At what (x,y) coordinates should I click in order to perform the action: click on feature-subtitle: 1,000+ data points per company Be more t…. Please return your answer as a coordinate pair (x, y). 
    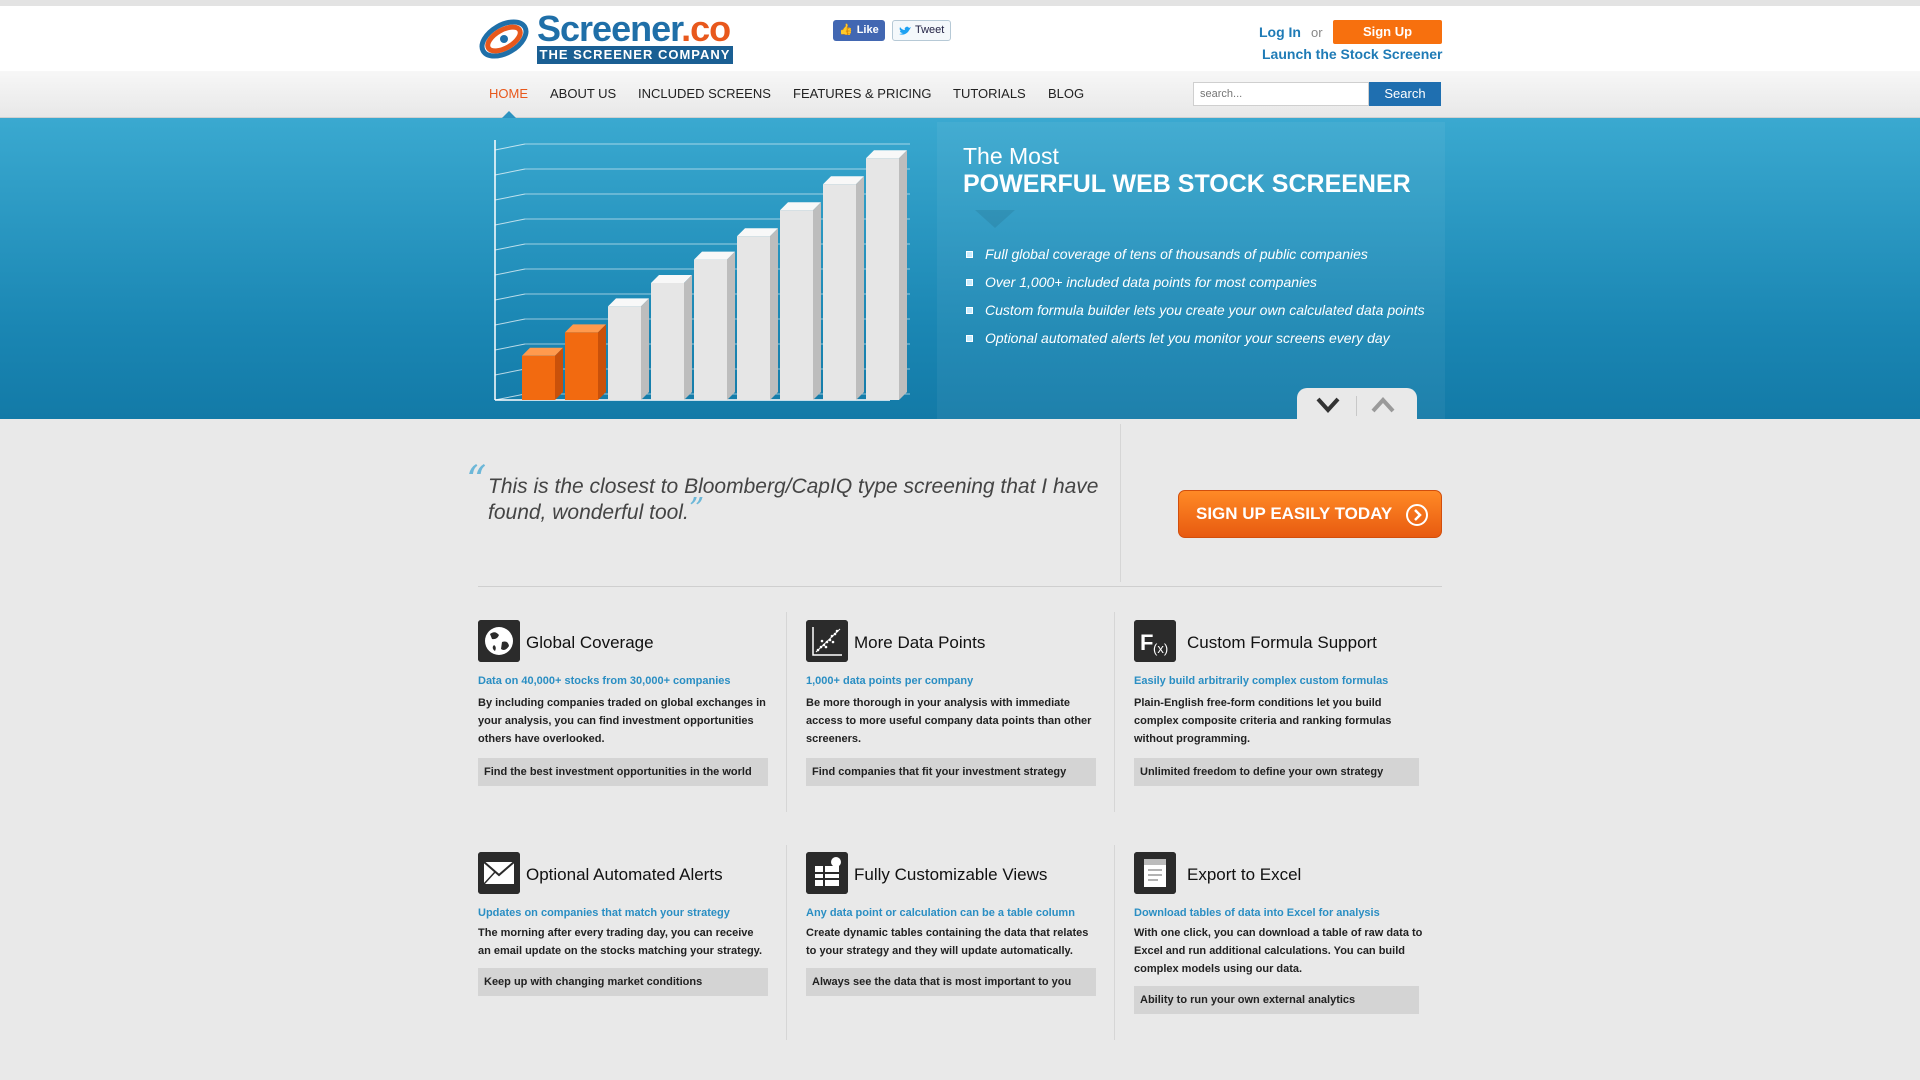
    Looking at the image, I should click on (951, 728).